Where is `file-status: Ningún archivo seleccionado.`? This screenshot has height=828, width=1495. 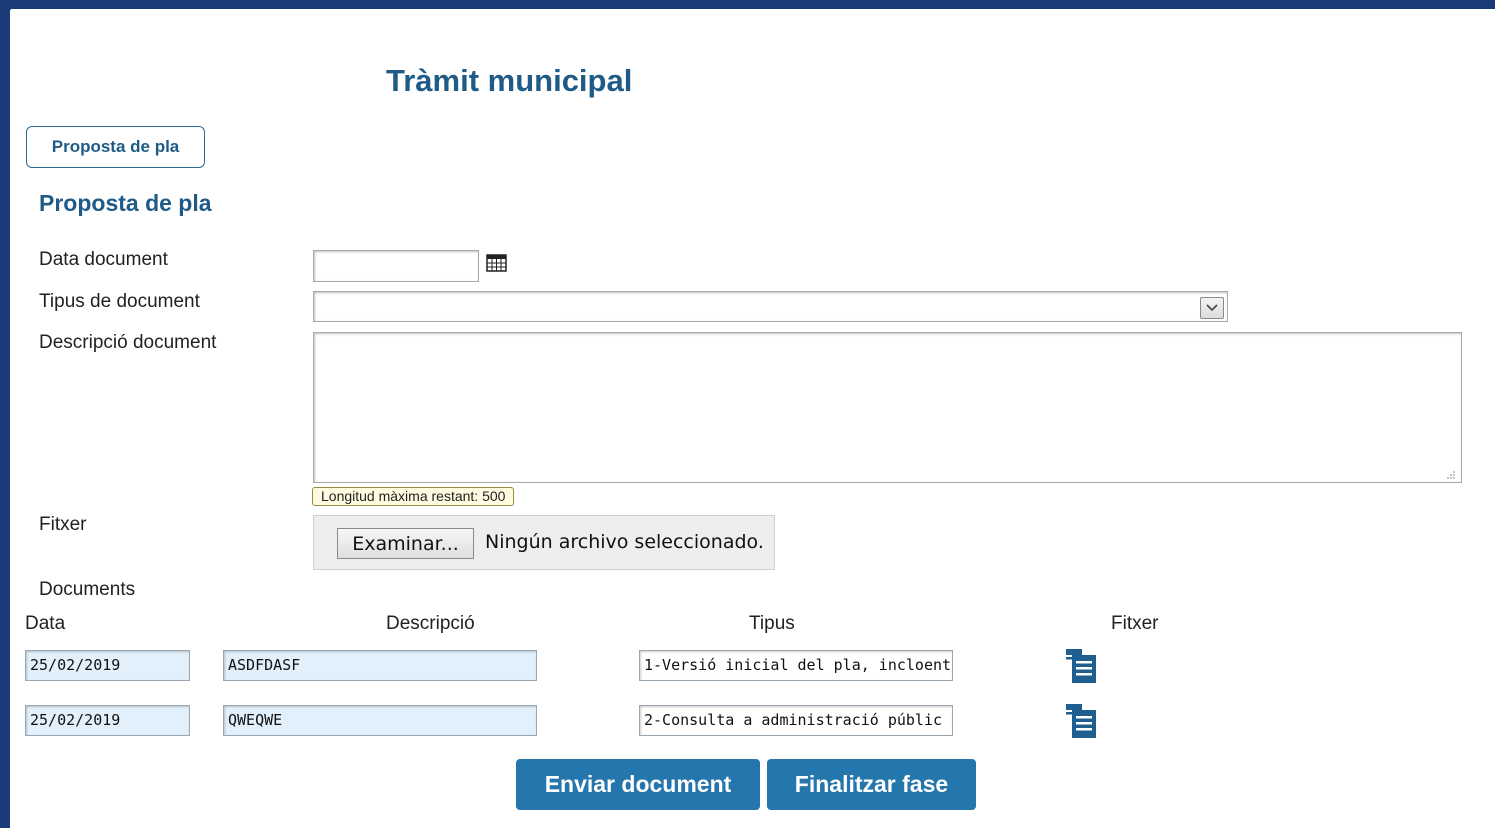 file-status: Ningún archivo seleccionado. is located at coordinates (624, 542).